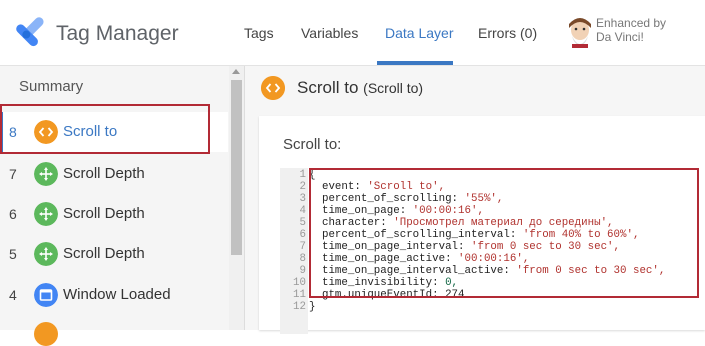 This screenshot has height=346, width=705. Describe the element at coordinates (299, 295) in the screenshot. I see `line-number: 11` at that location.